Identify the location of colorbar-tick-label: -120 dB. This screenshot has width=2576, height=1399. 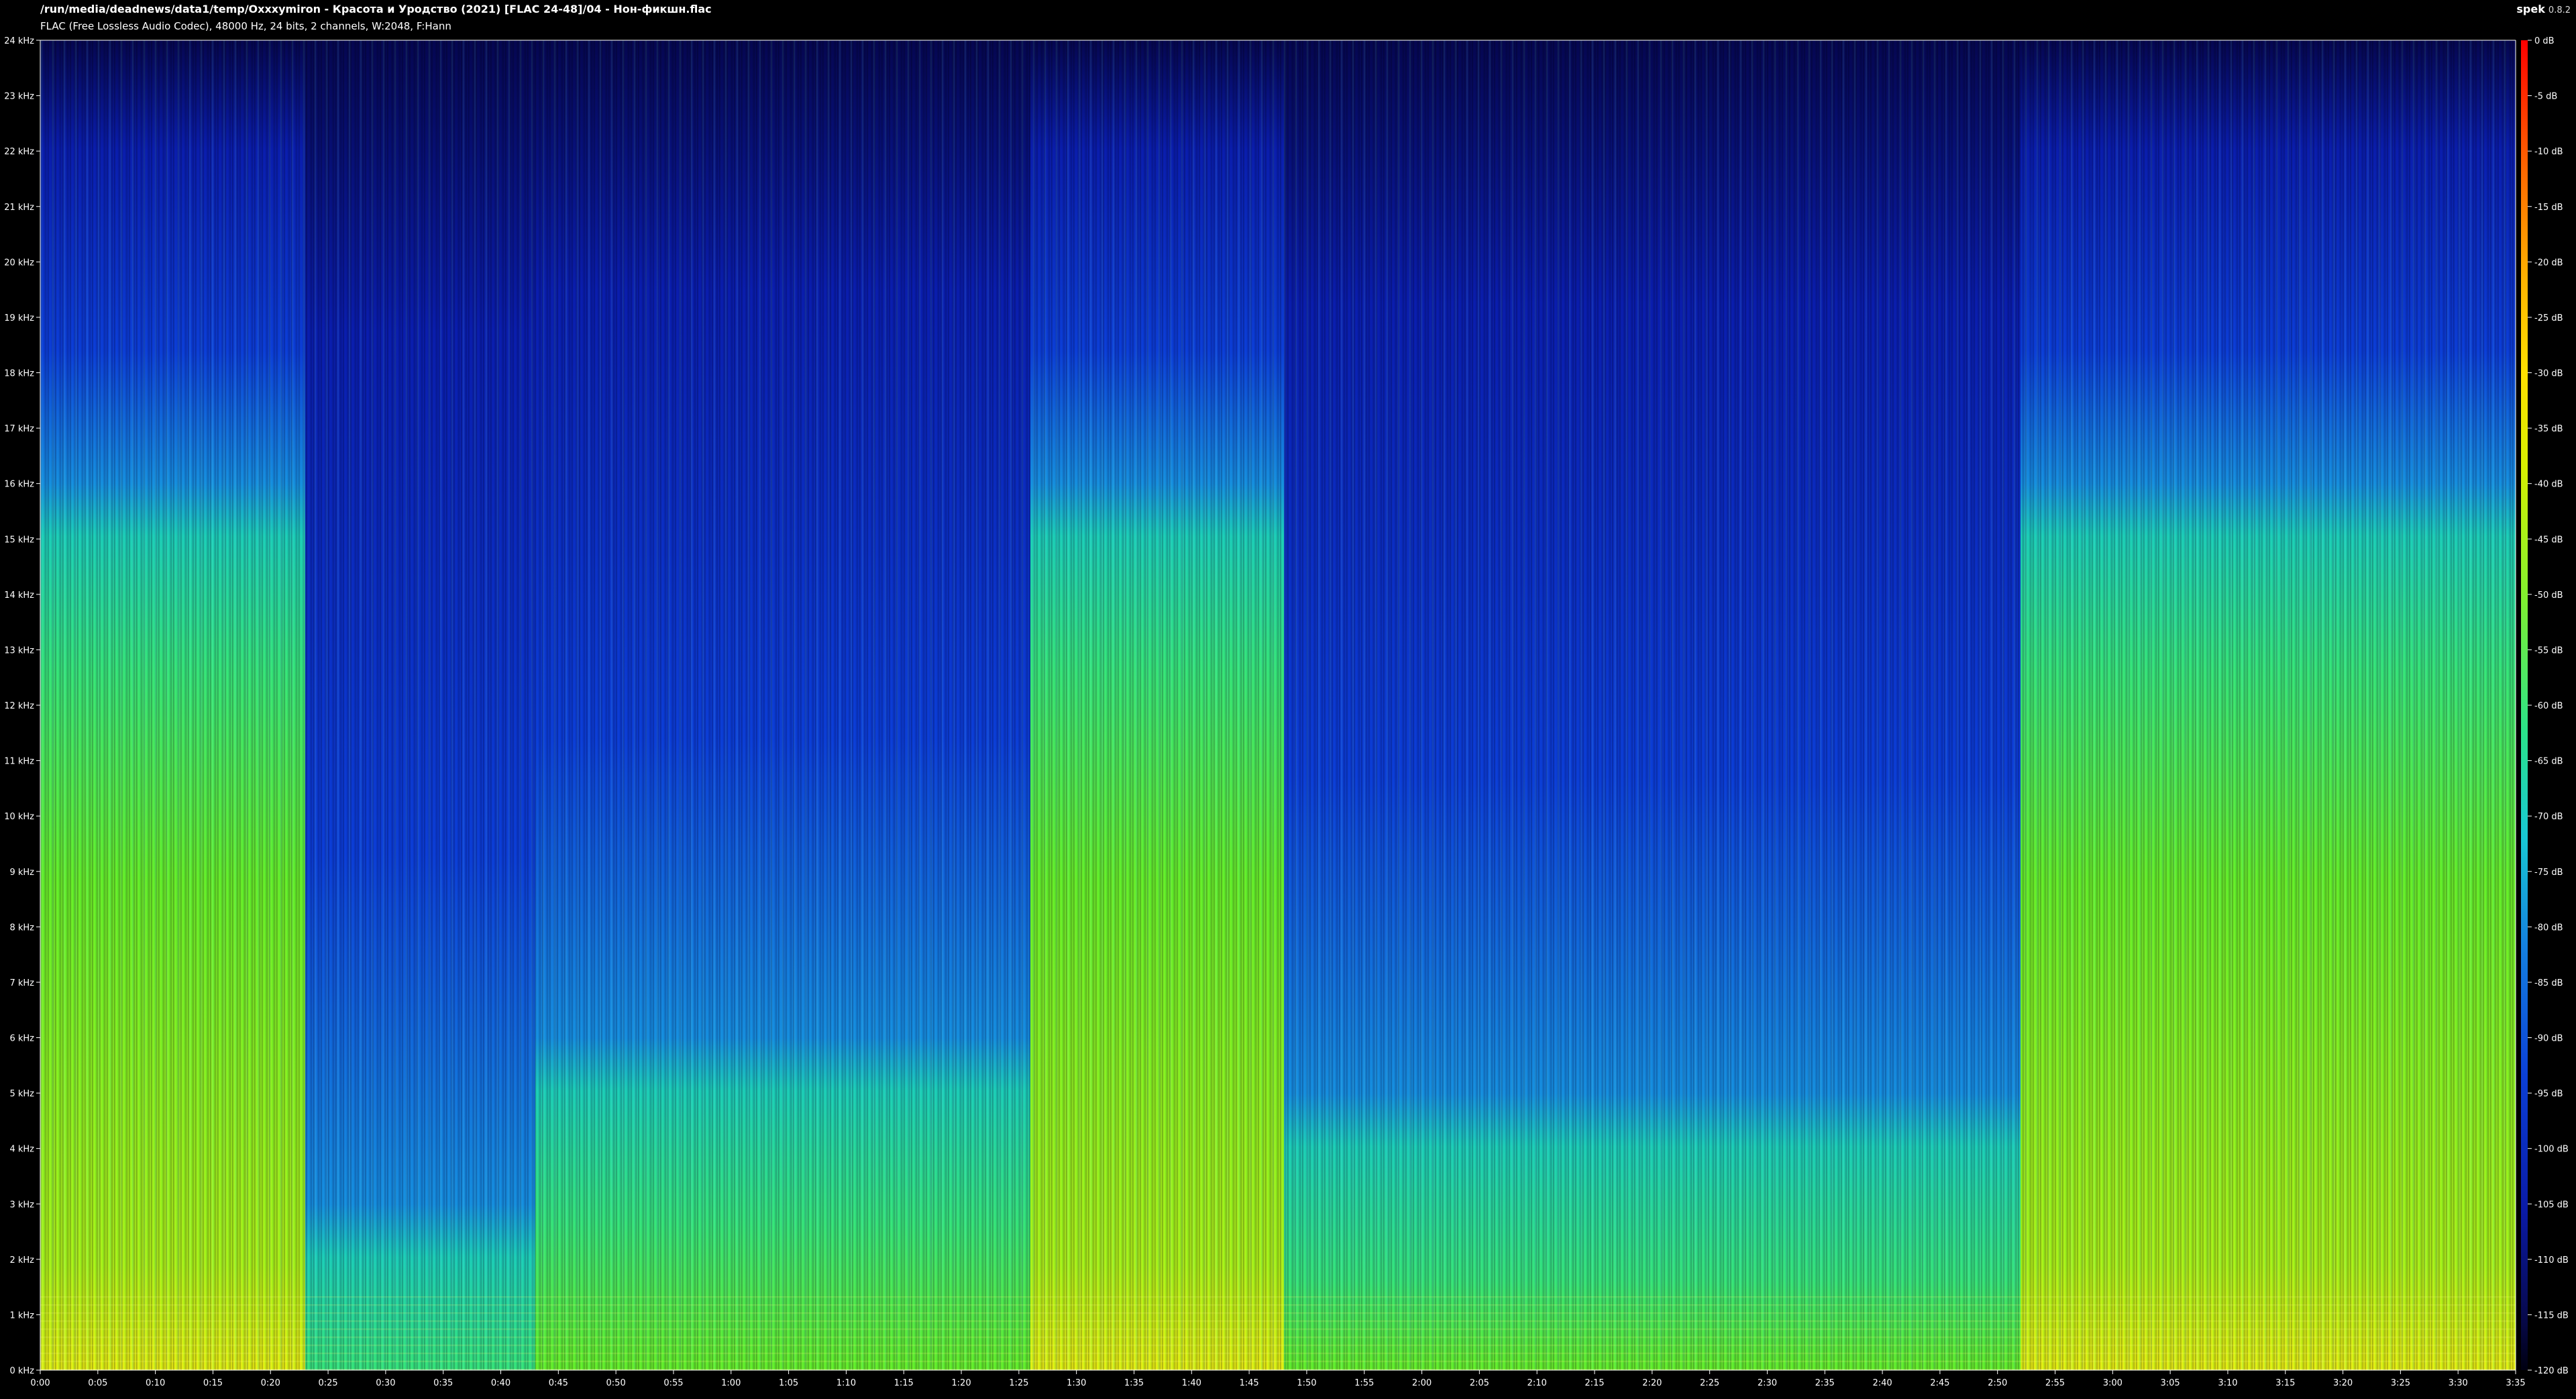
(2551, 1371).